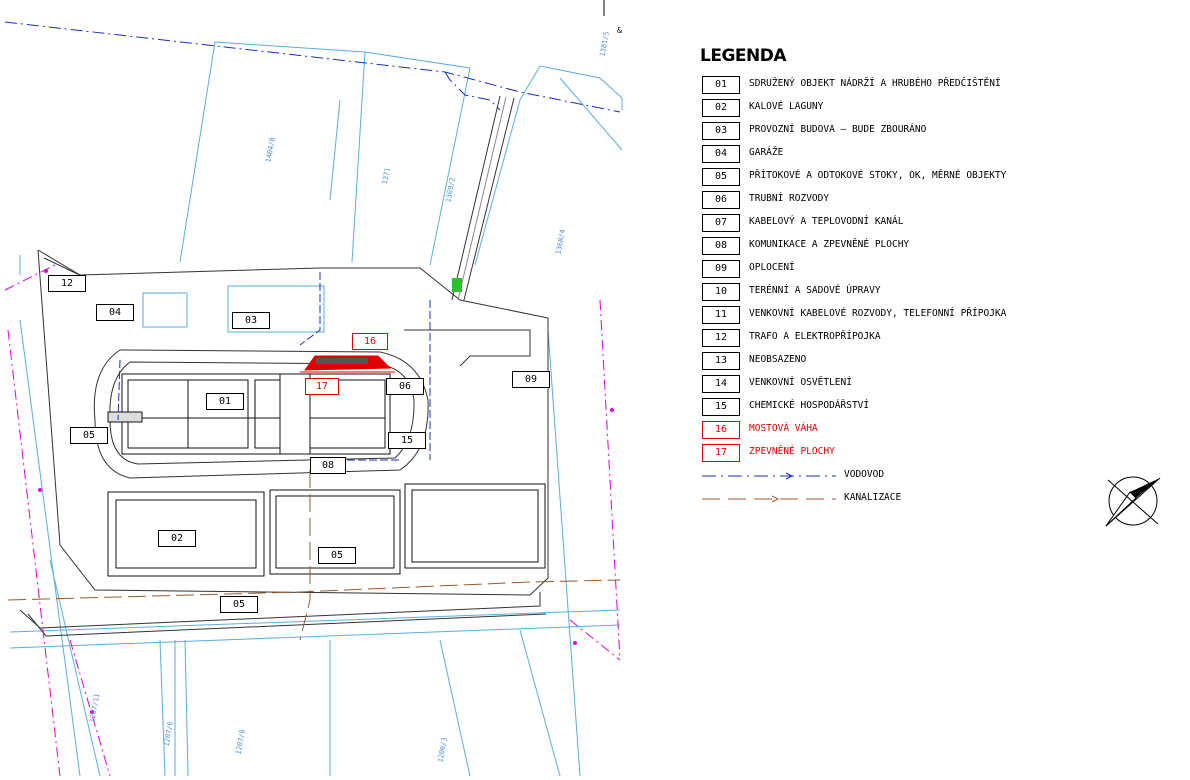  I want to click on legend-item: 06 TRUBNÍ ROZVODY, so click(890, 202).